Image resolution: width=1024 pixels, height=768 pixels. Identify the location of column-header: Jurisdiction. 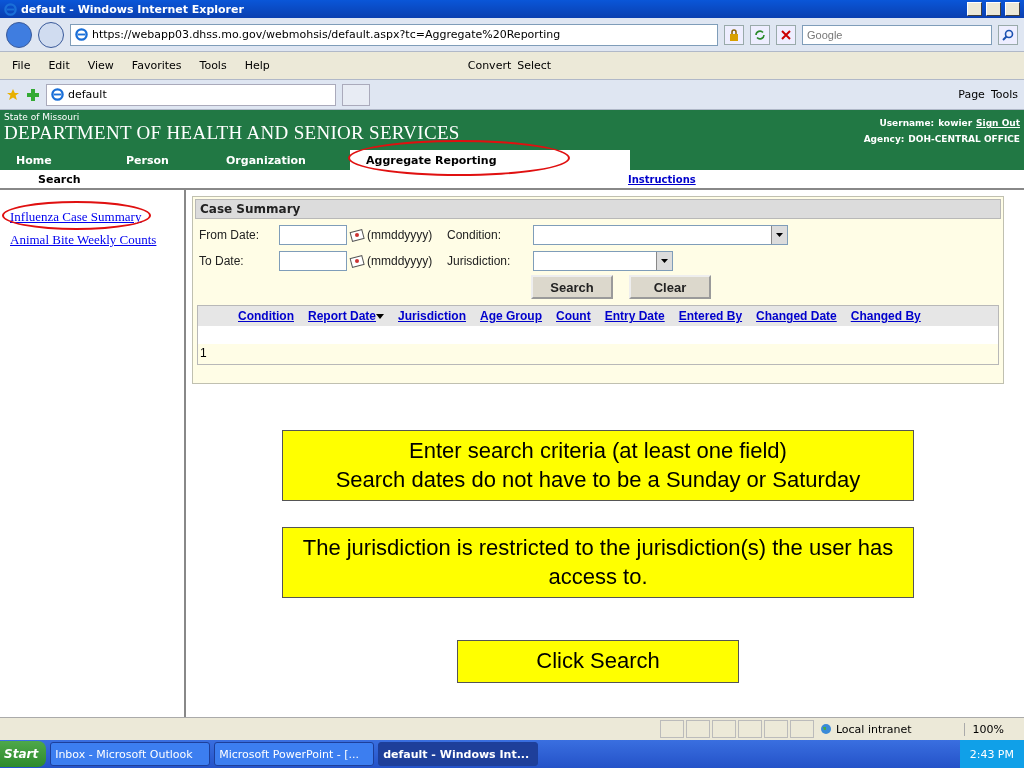
(432, 316).